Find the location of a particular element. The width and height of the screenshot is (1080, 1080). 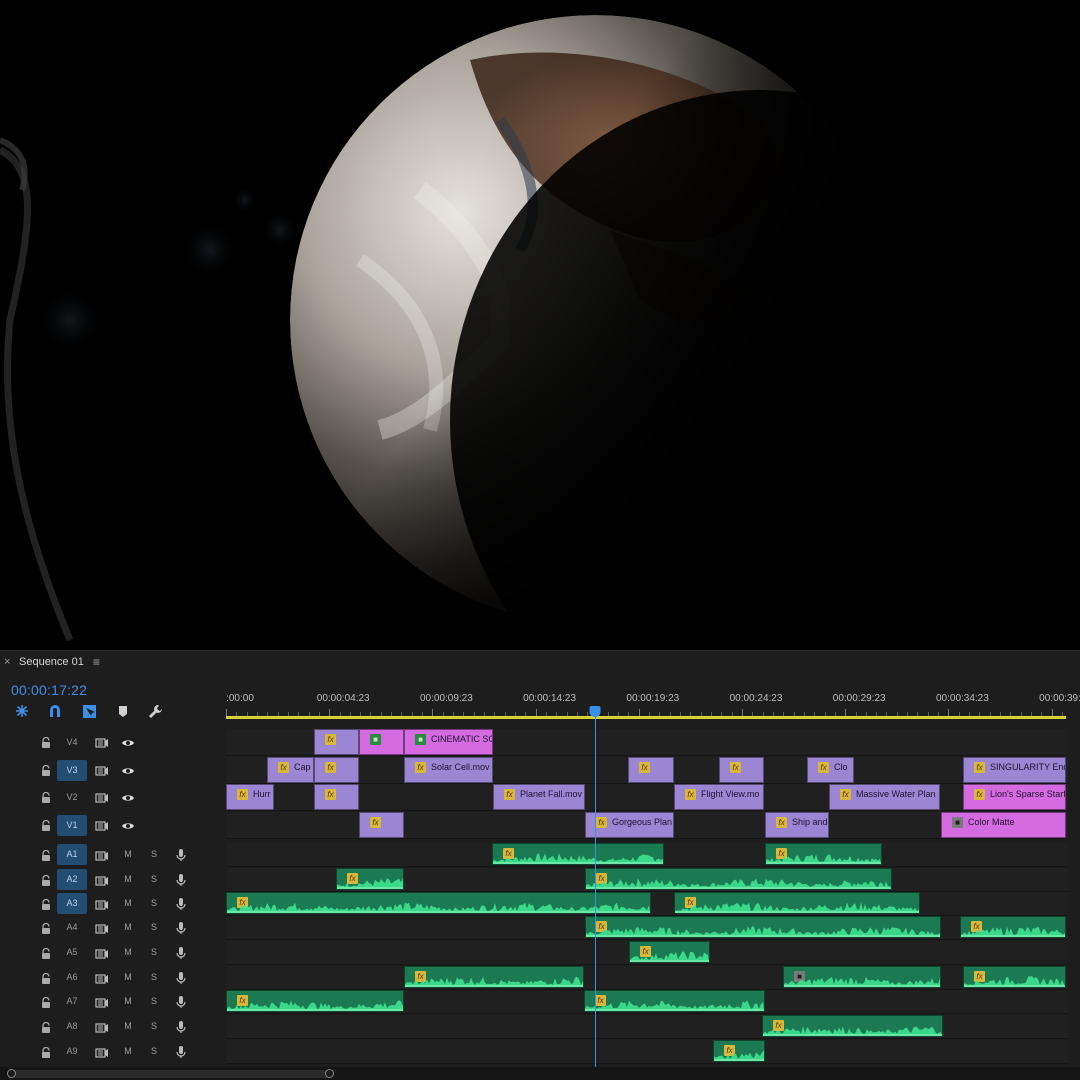

track-target-a4: A4 is located at coordinates (72, 927).